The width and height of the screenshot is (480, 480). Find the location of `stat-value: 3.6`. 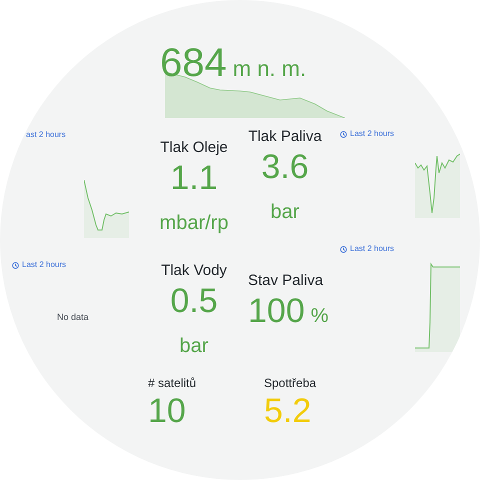

stat-value: 3.6 is located at coordinates (285, 167).